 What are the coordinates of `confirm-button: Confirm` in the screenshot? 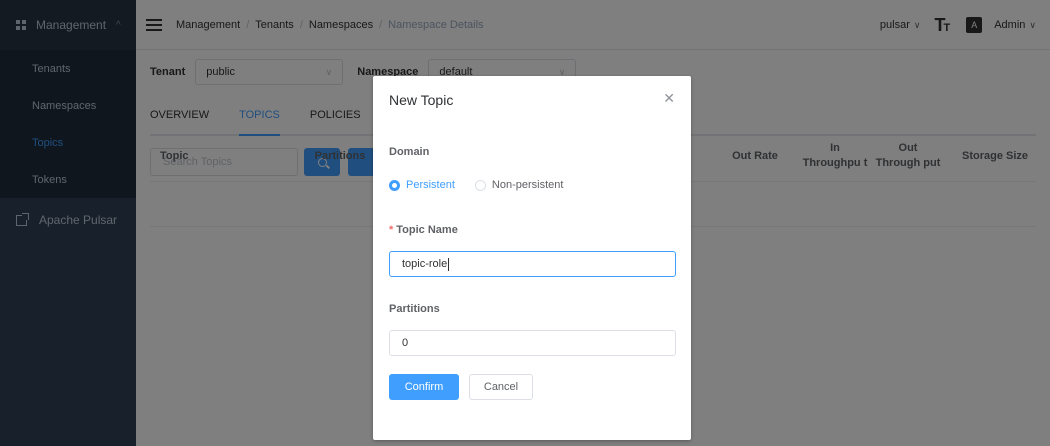 It's located at (424, 387).